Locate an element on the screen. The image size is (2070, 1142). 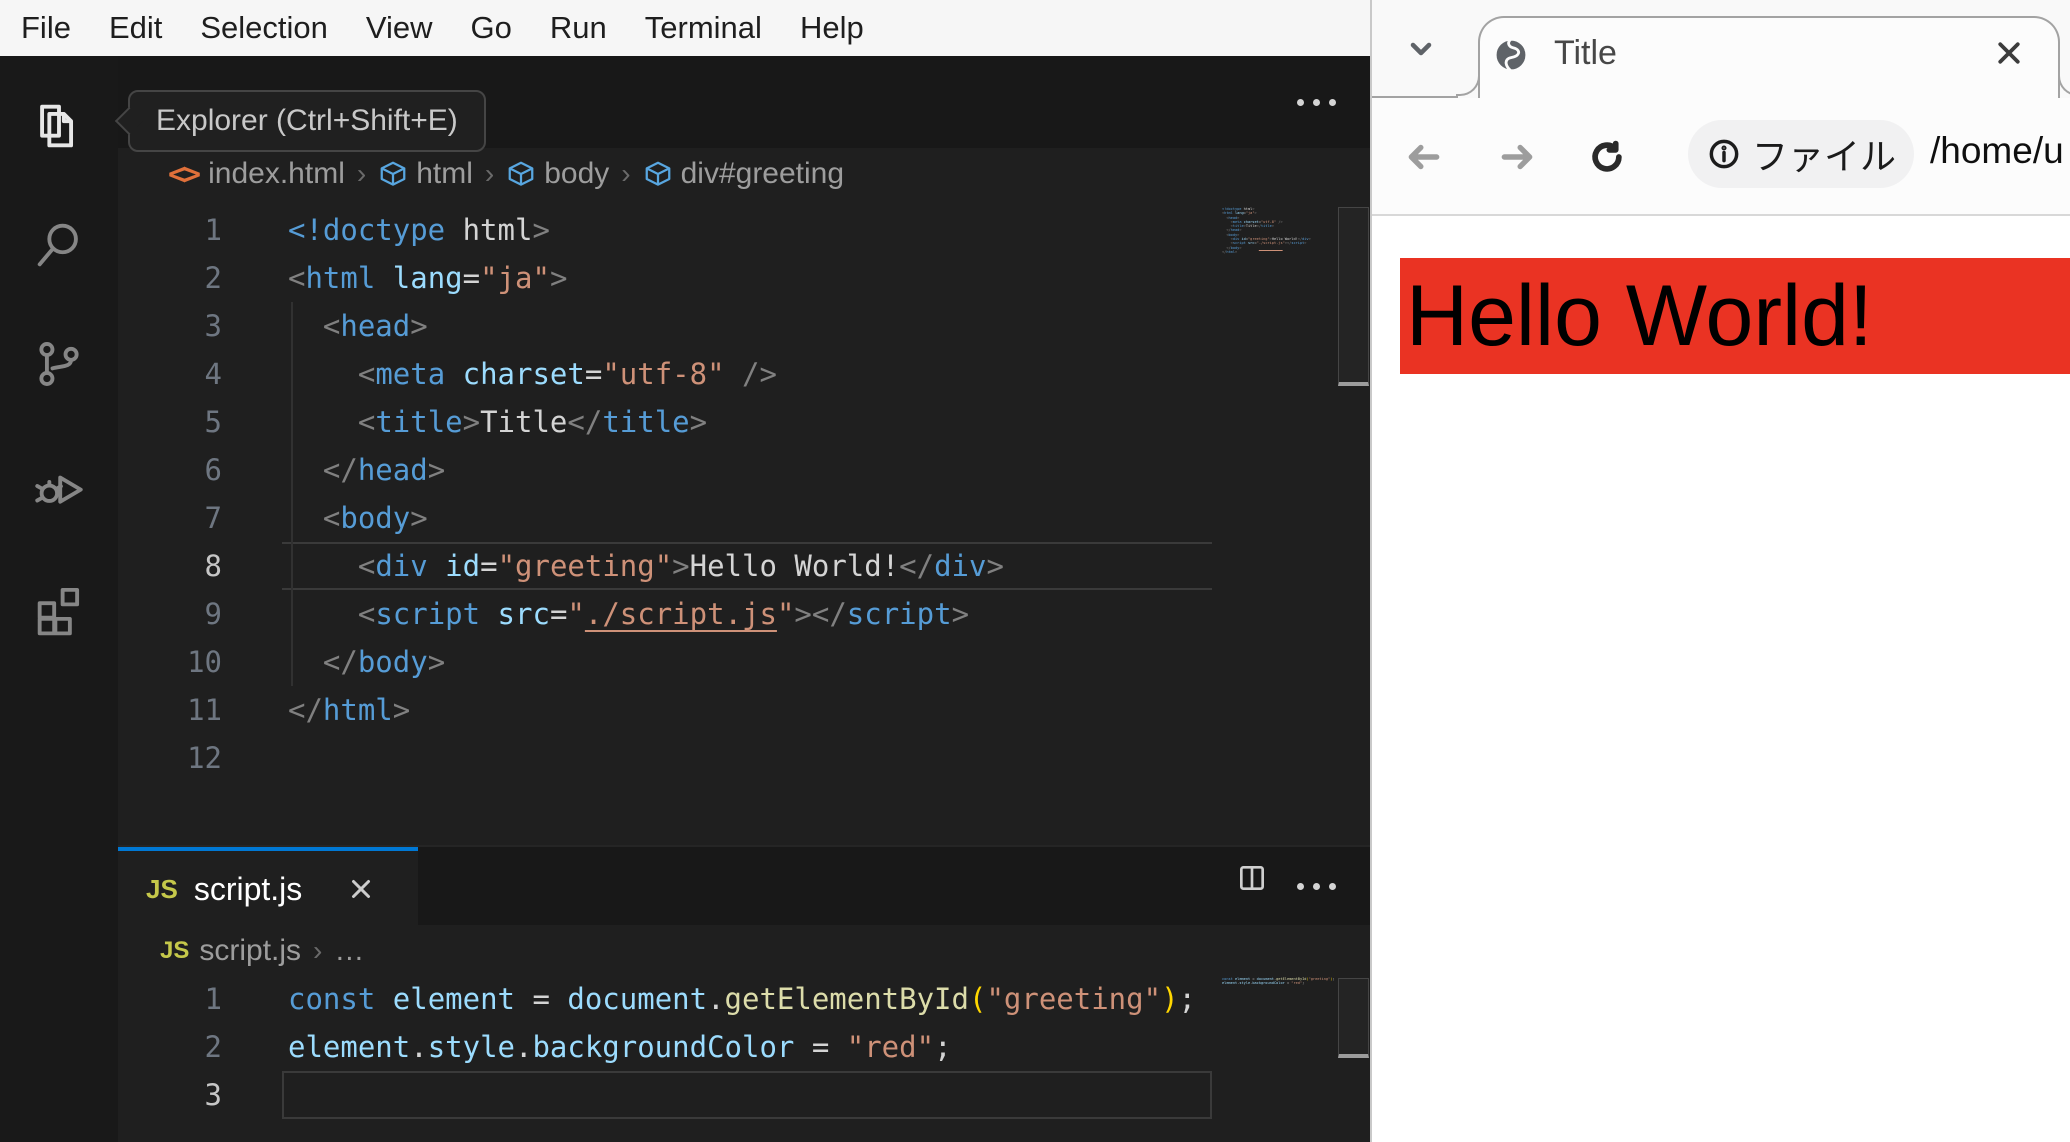
tab-curve is located at coordinates (1468, 86).